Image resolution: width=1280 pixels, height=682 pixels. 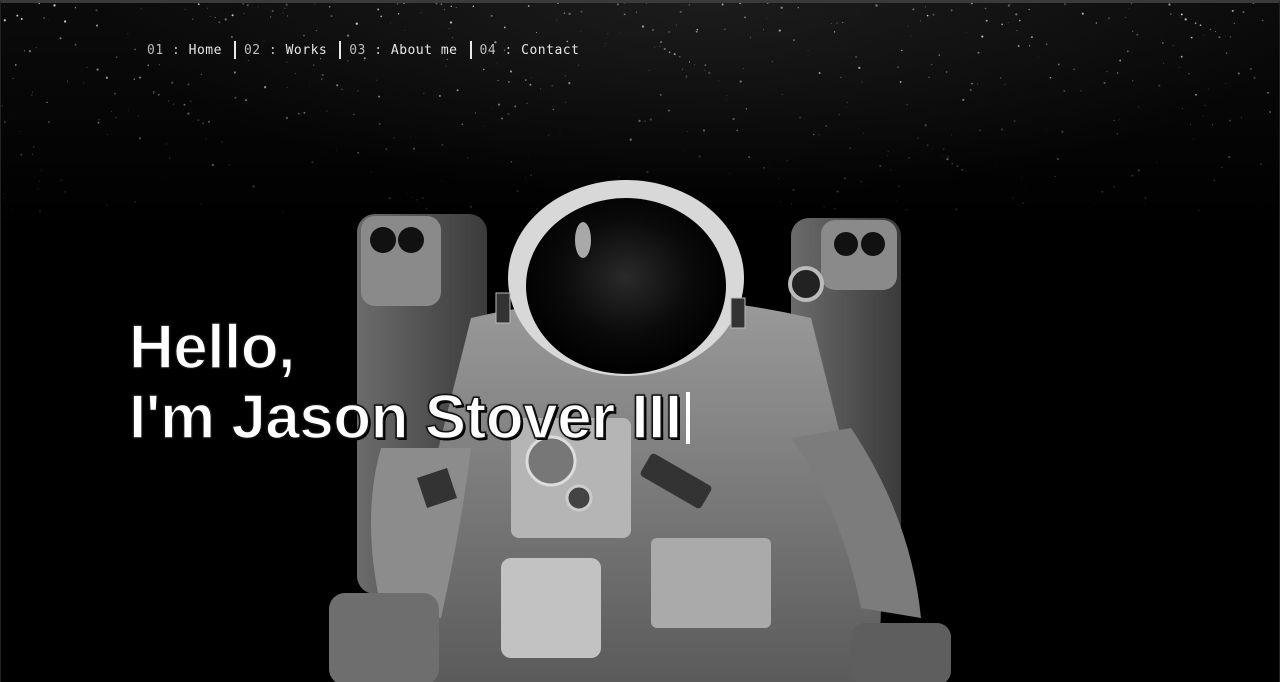 I want to click on hero-greeting: Hello,, so click(x=212, y=347).